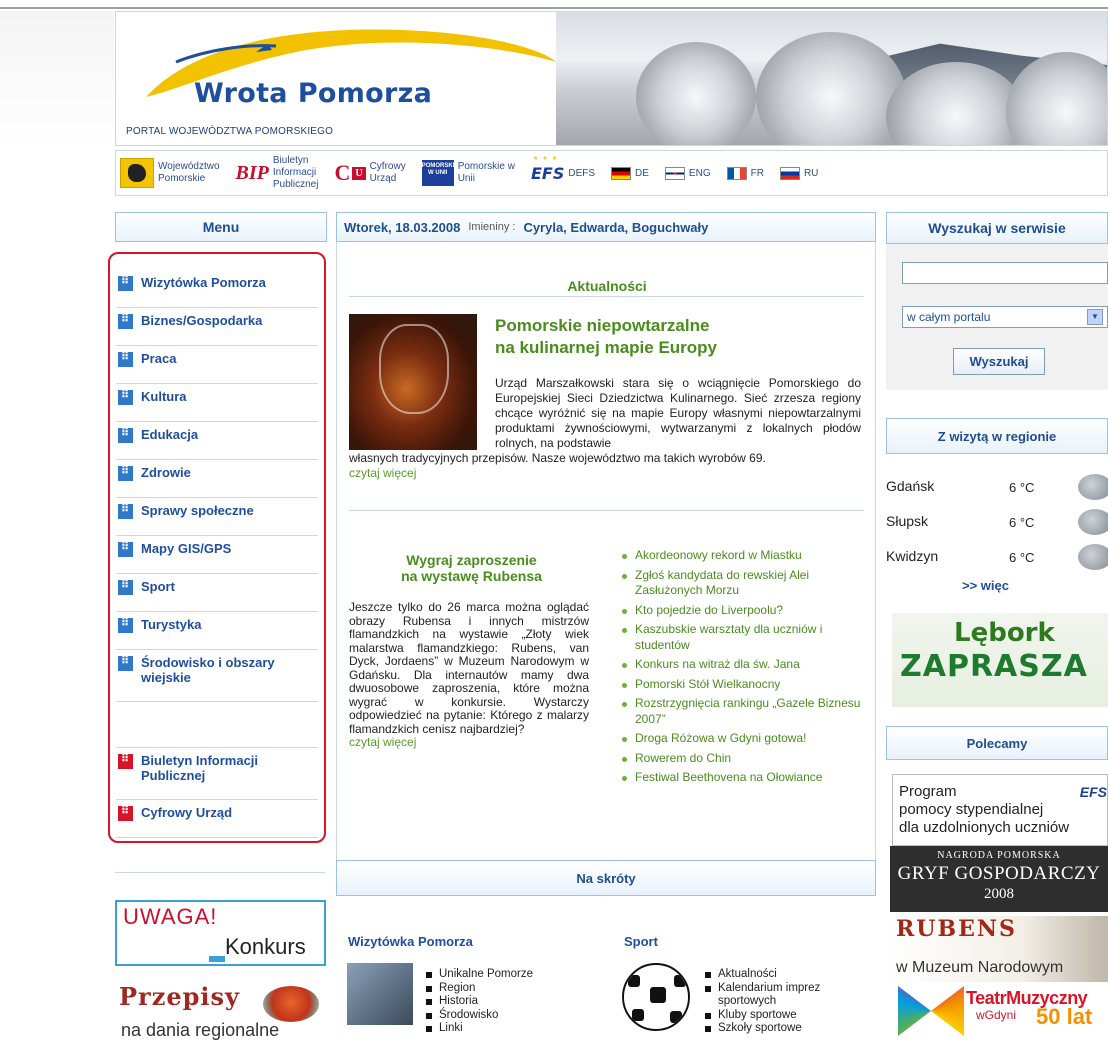 Image resolution: width=1108 pixels, height=1061 pixels. I want to click on menu-item-label: Cyfrowy Urząd, so click(187, 812).